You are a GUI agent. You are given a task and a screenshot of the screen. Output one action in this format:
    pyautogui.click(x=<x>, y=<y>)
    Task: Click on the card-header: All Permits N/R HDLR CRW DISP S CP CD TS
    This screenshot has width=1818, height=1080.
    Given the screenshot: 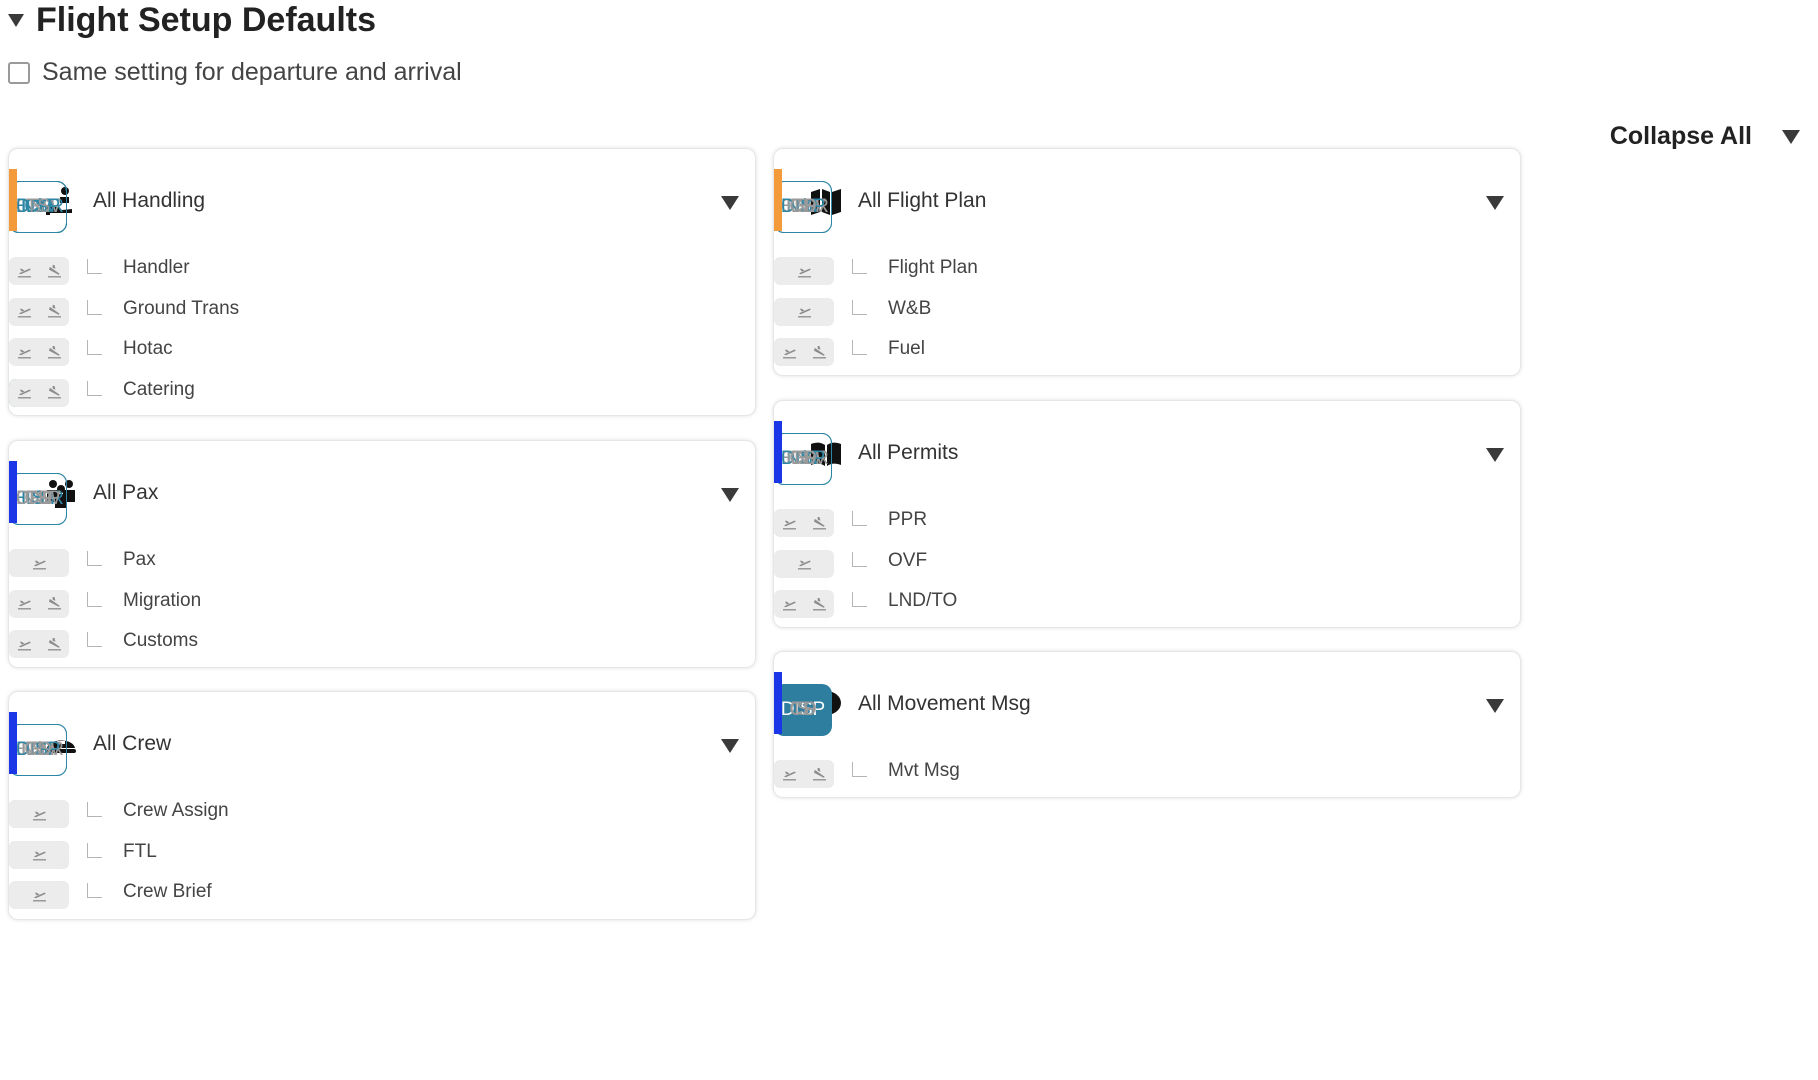 What is the action you would take?
    pyautogui.click(x=1147, y=453)
    